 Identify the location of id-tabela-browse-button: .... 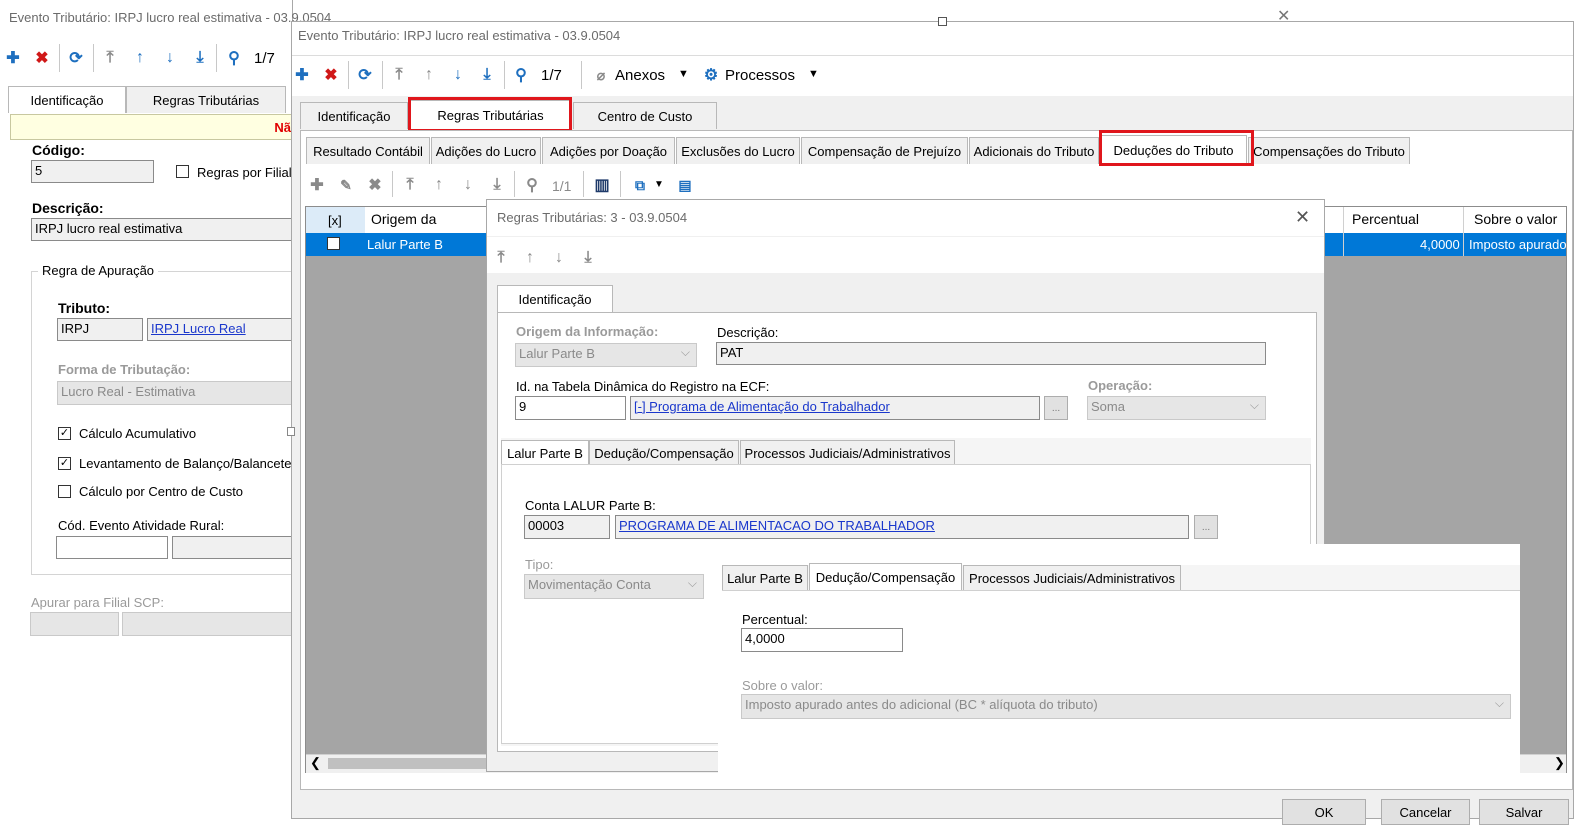
(1056, 408).